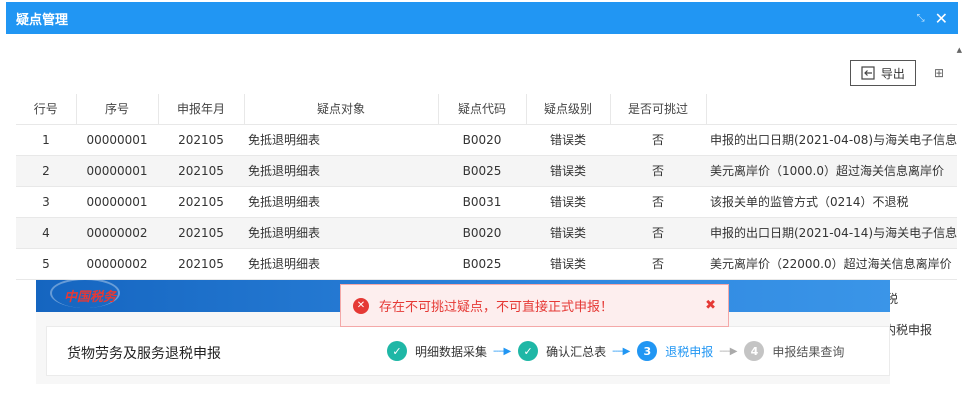  Describe the element at coordinates (46, 171) in the screenshot. I see `cell-row-no: 2` at that location.